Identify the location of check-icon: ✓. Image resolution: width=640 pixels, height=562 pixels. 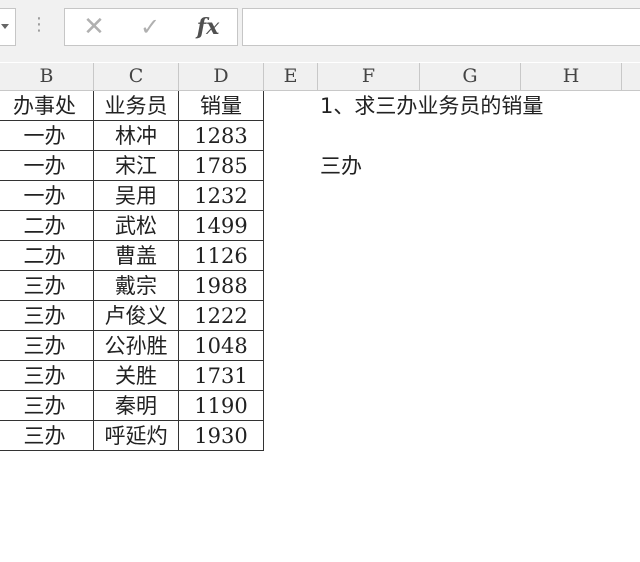
(150, 27).